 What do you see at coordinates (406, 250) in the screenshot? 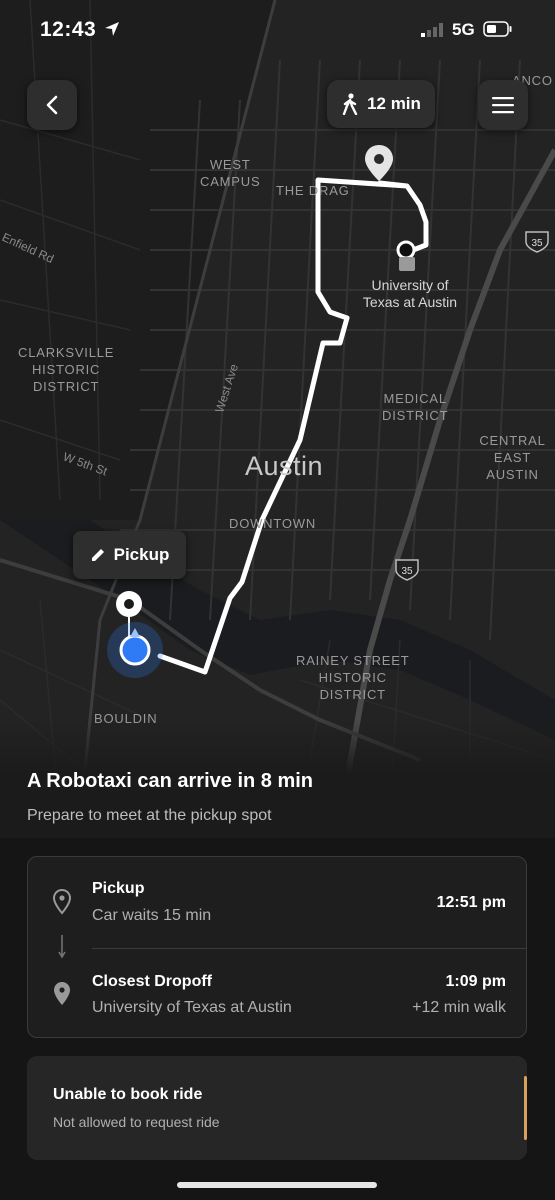
I see `dropoff-point` at bounding box center [406, 250].